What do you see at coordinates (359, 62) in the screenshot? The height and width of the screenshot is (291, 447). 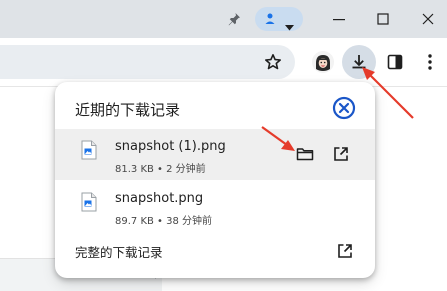 I see `download-icon` at bounding box center [359, 62].